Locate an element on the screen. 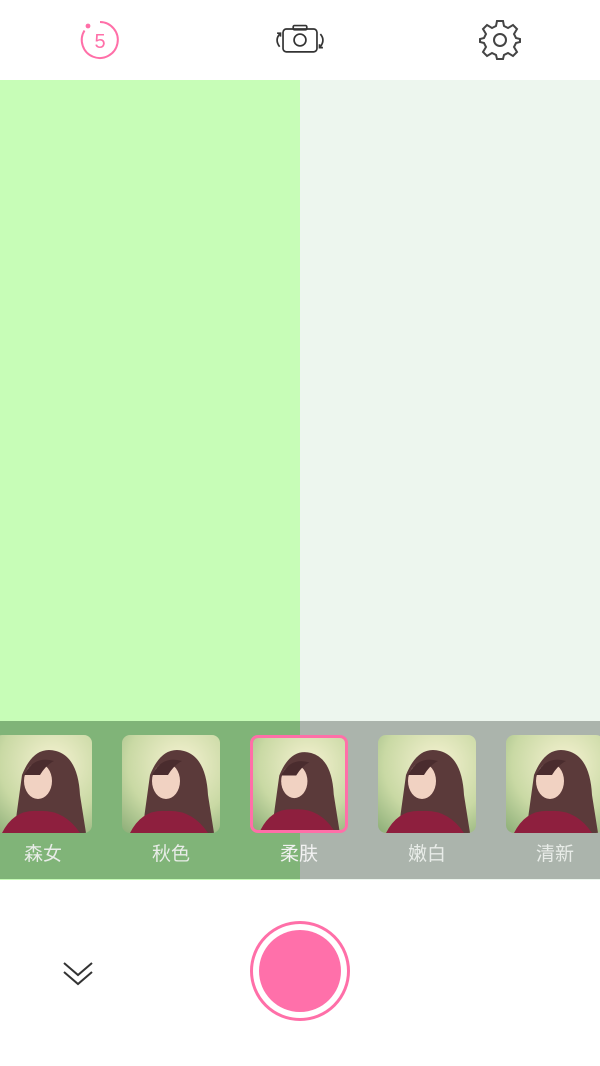 This screenshot has width=600, height=1066. timer-button: 5 is located at coordinates (100, 40).